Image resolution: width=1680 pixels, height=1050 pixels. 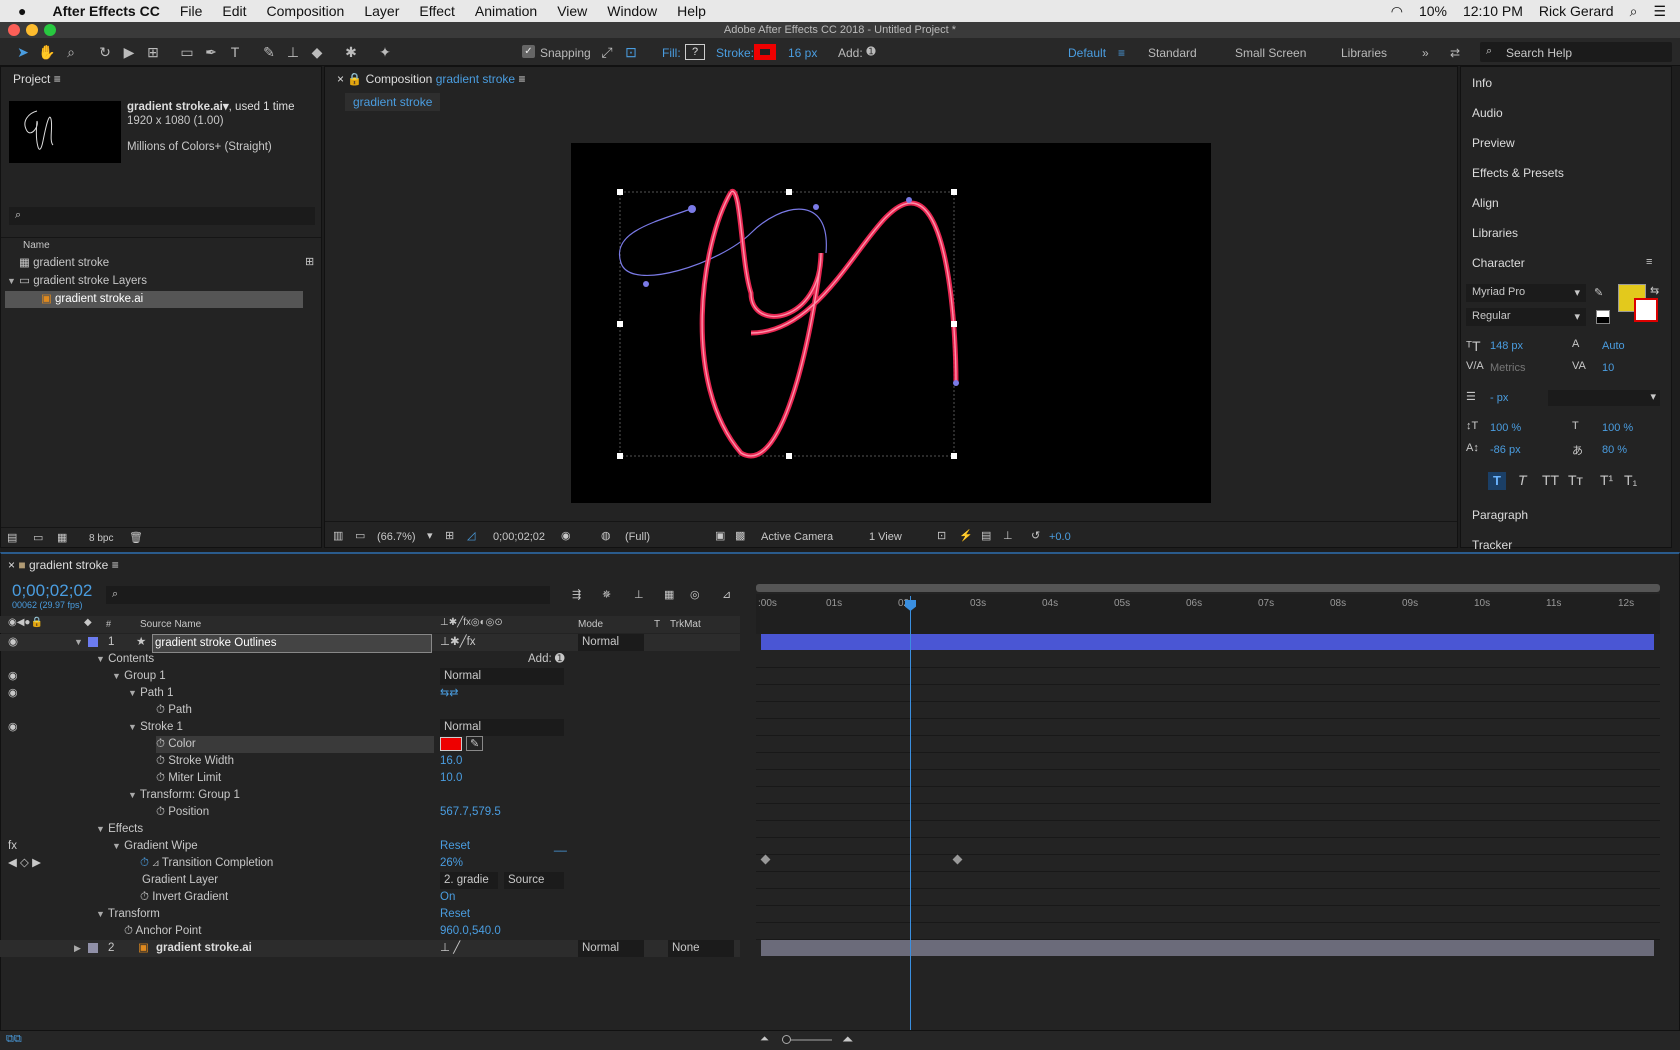 What do you see at coordinates (71, 52) in the screenshot?
I see `zoom-tool-icon: ⌕` at bounding box center [71, 52].